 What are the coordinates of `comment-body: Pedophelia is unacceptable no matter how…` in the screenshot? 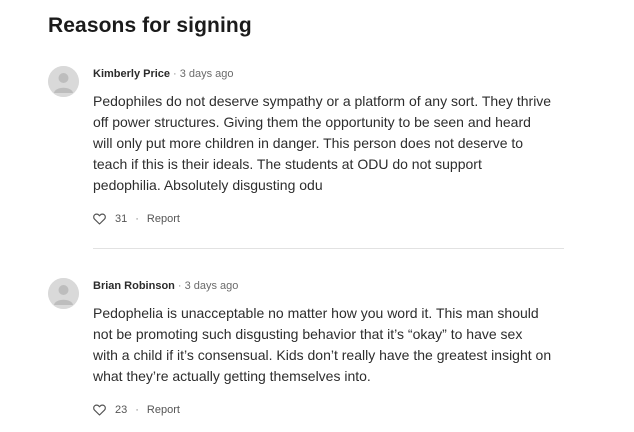 It's located at (322, 345).